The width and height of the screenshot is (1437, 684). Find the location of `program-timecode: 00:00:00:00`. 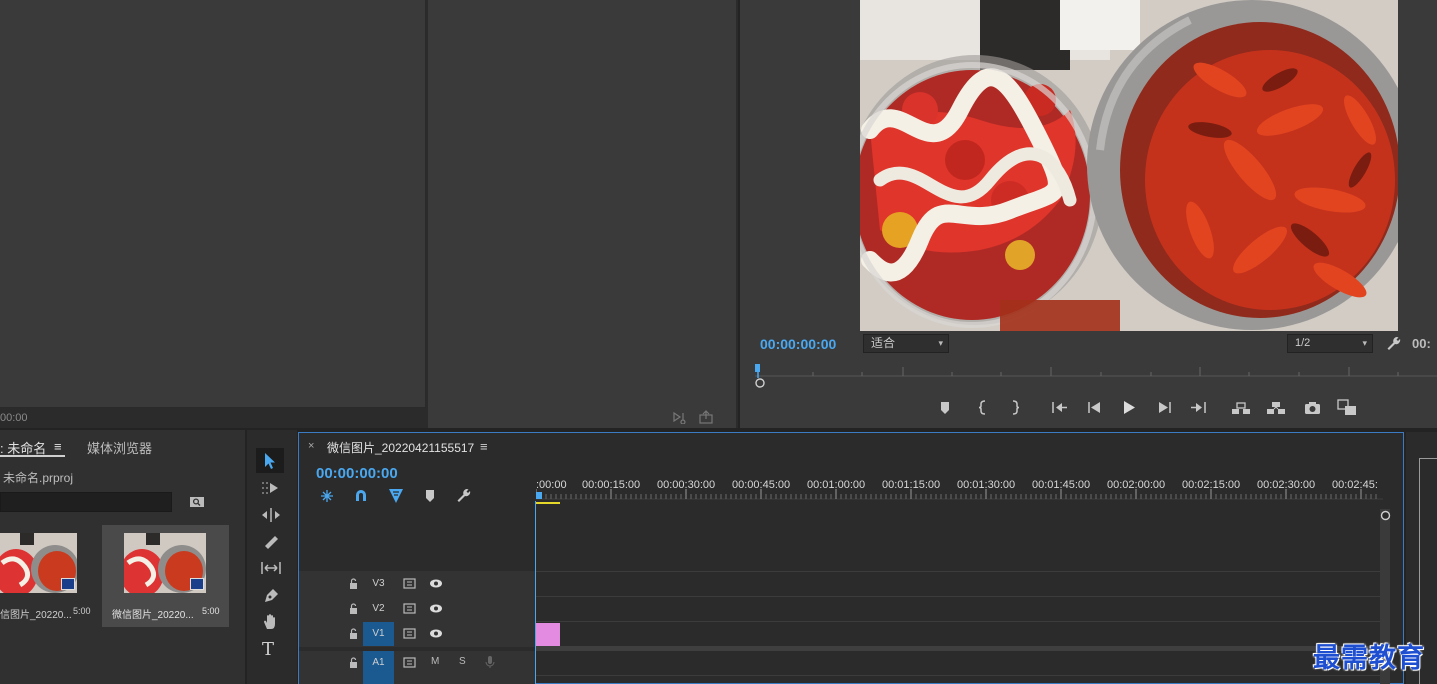

program-timecode: 00:00:00:00 is located at coordinates (798, 344).